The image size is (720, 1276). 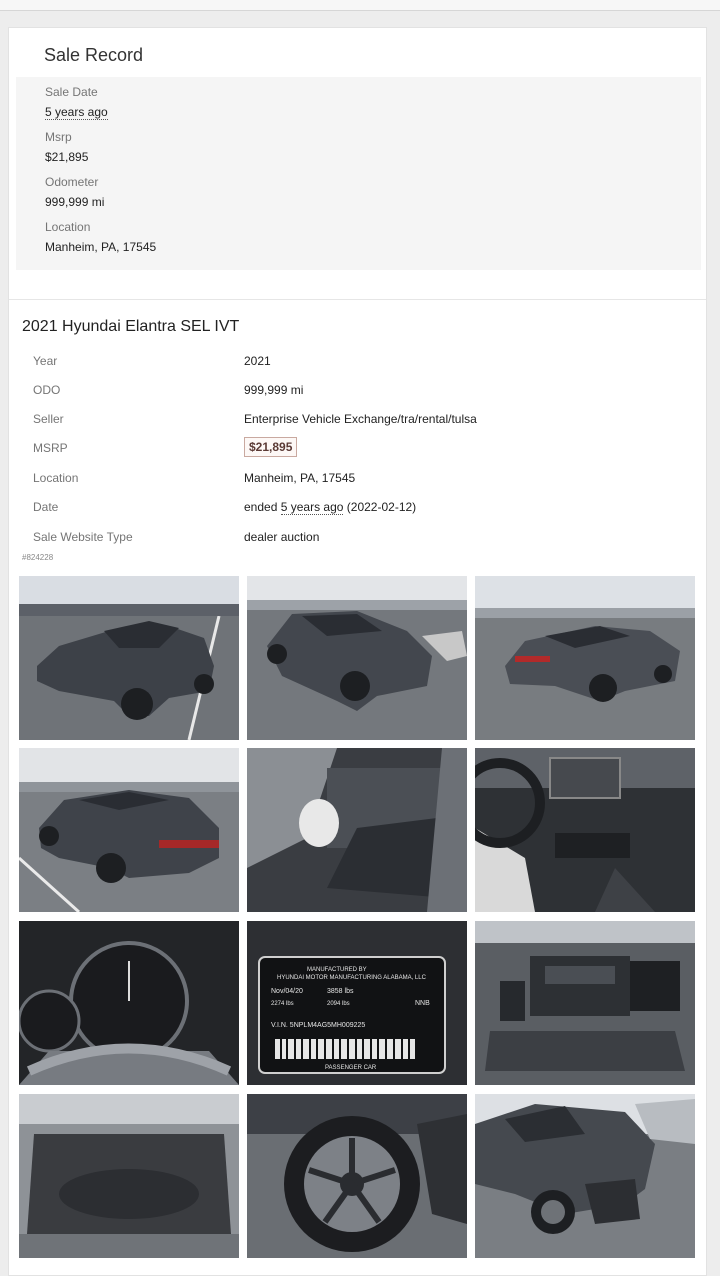 I want to click on odometer-field: Odometer 999,999 mi, so click(x=74, y=192).